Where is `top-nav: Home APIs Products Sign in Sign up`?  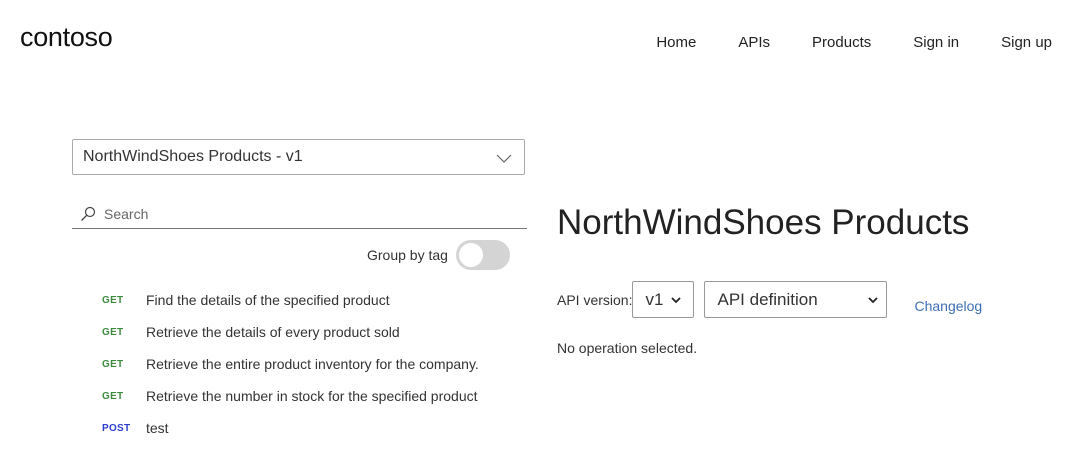 top-nav: Home APIs Products Sign in Sign up is located at coordinates (833, 42).